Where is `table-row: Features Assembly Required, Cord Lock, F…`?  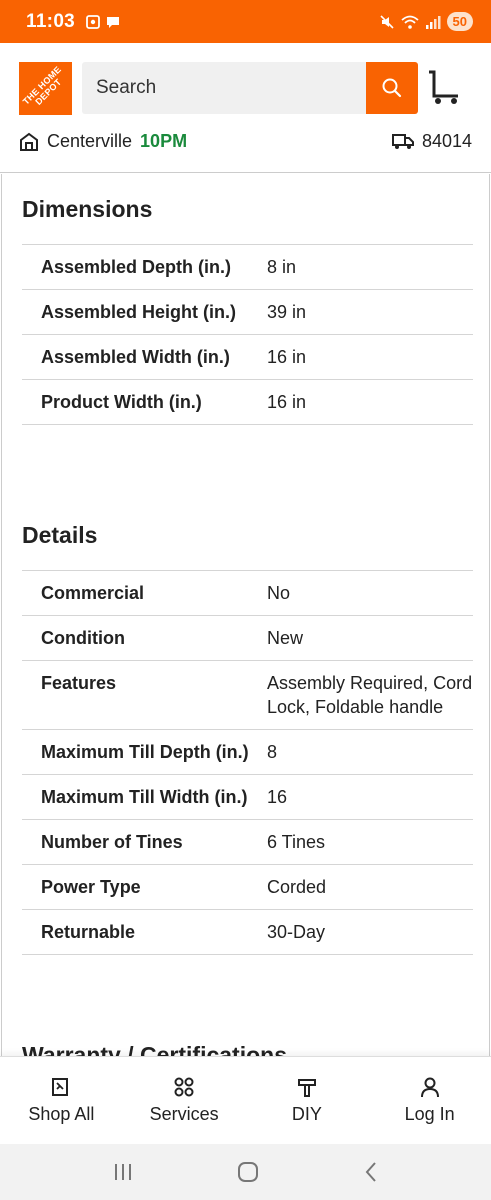
table-row: Features Assembly Required, Cord Lock, F… is located at coordinates (247, 694).